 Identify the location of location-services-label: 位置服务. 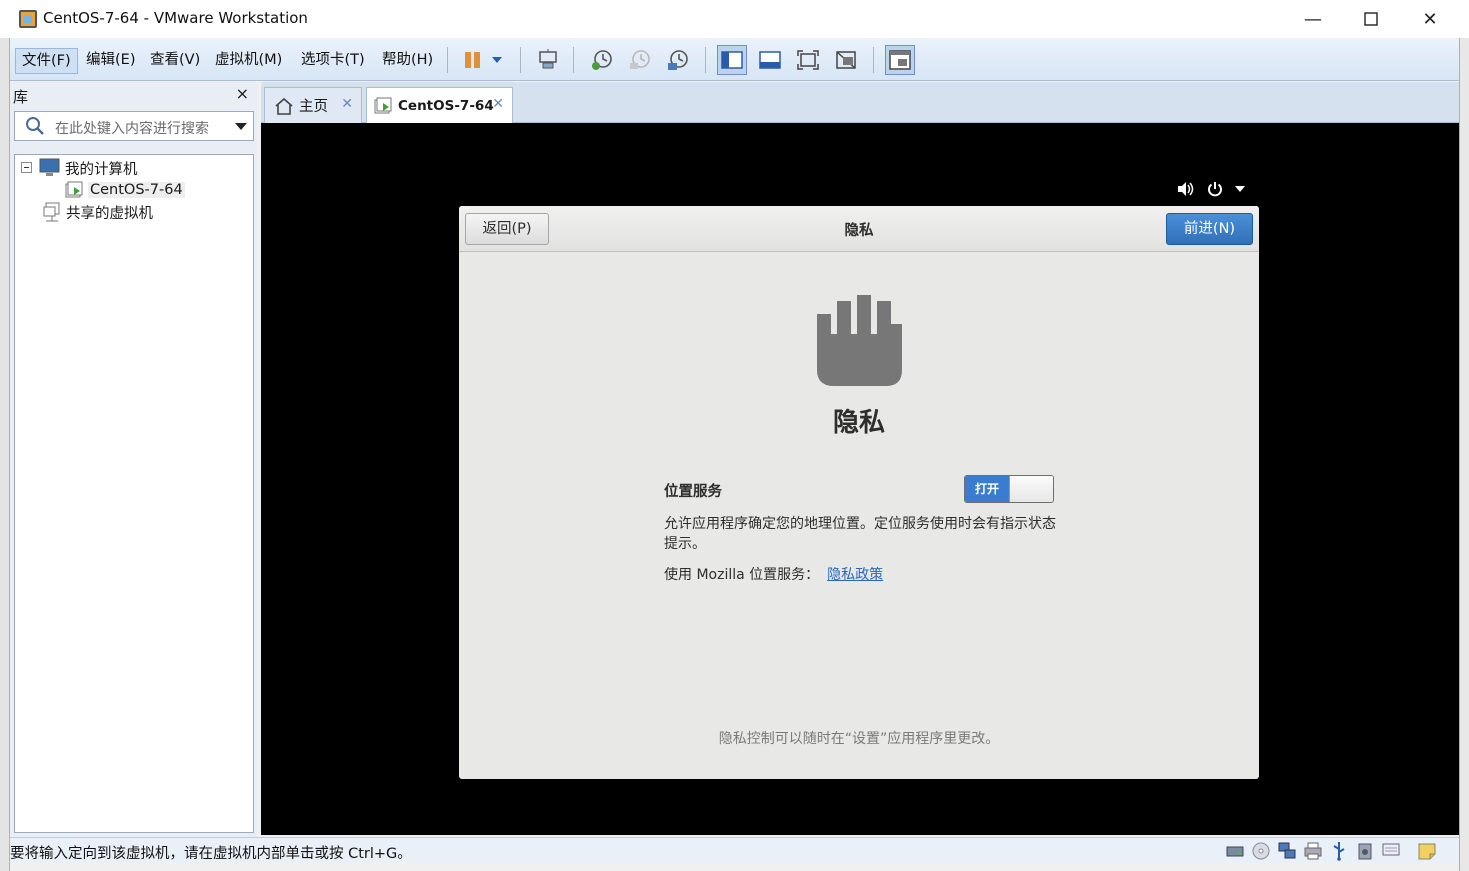
(693, 492).